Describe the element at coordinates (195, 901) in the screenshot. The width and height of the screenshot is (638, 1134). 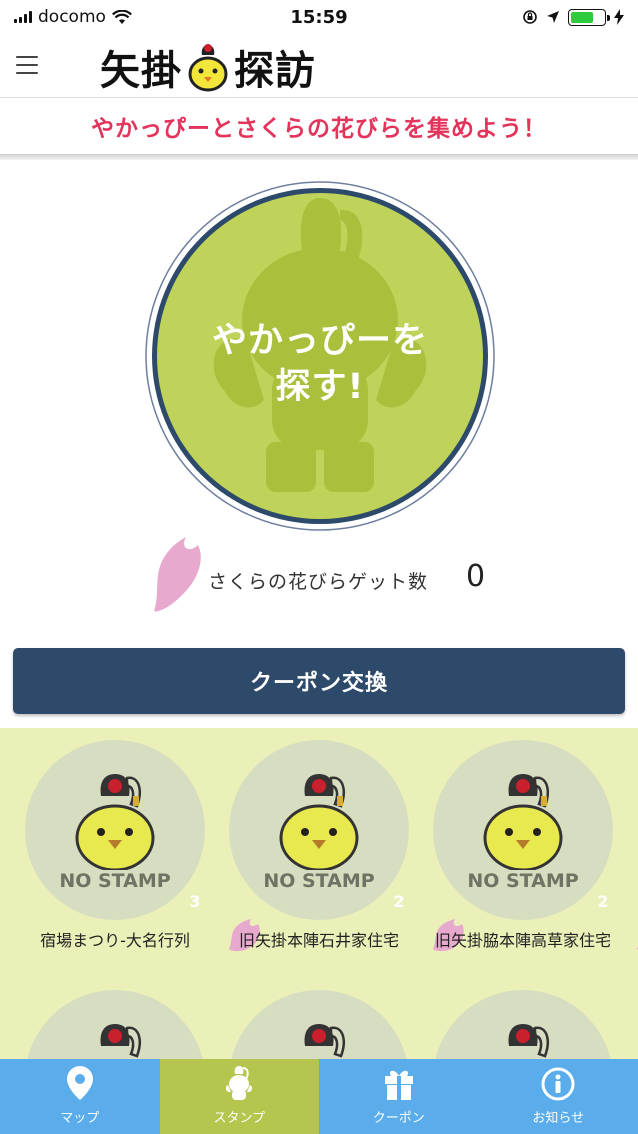
I see `petal-badge-count: 3` at that location.